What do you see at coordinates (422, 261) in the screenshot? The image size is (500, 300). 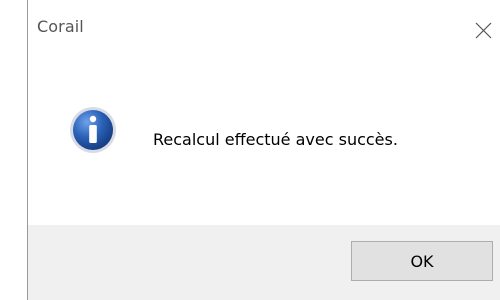 I see `ok-button: OK` at bounding box center [422, 261].